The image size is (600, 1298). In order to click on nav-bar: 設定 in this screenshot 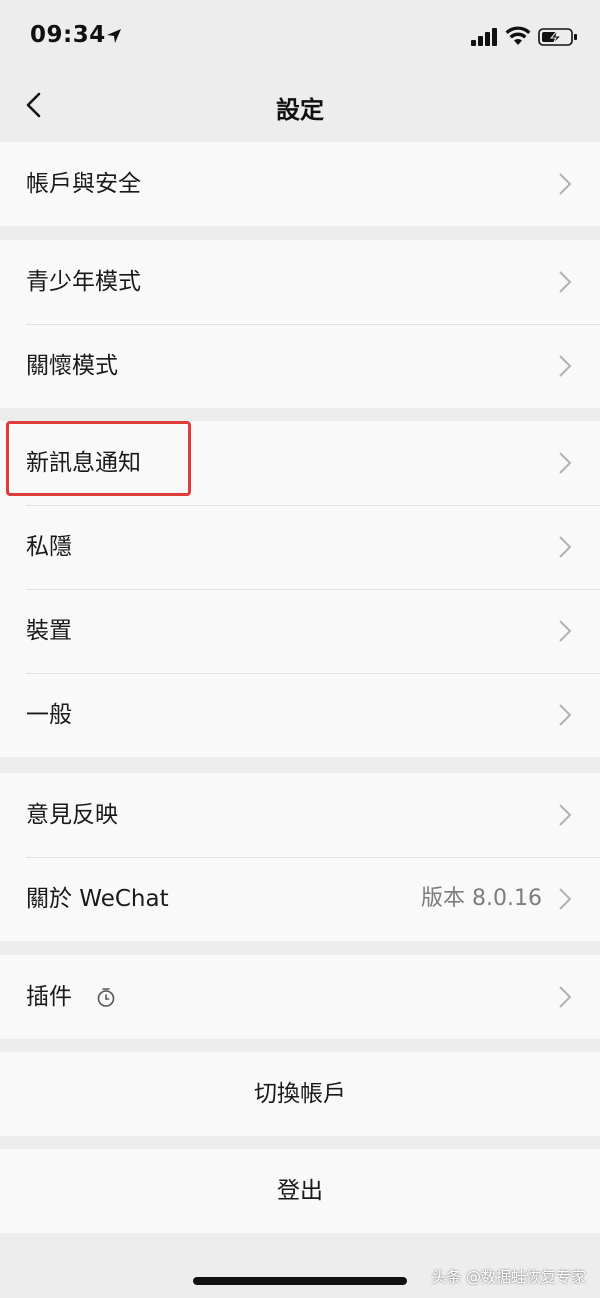, I will do `click(300, 106)`.